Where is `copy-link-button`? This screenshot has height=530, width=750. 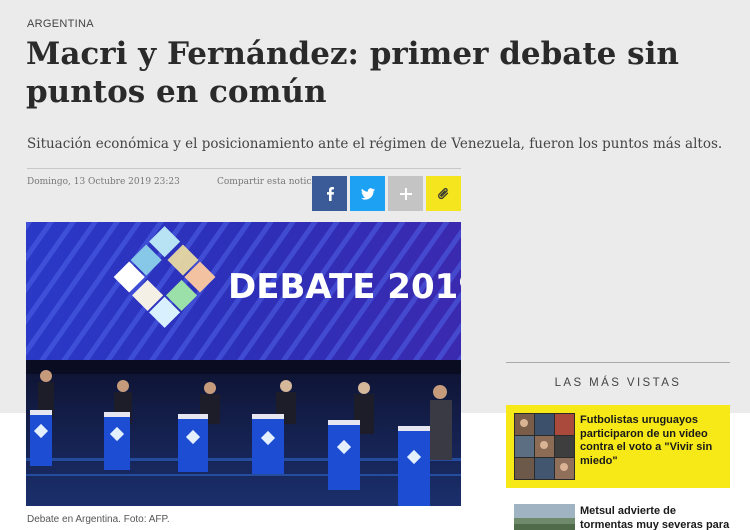
copy-link-button is located at coordinates (443, 193).